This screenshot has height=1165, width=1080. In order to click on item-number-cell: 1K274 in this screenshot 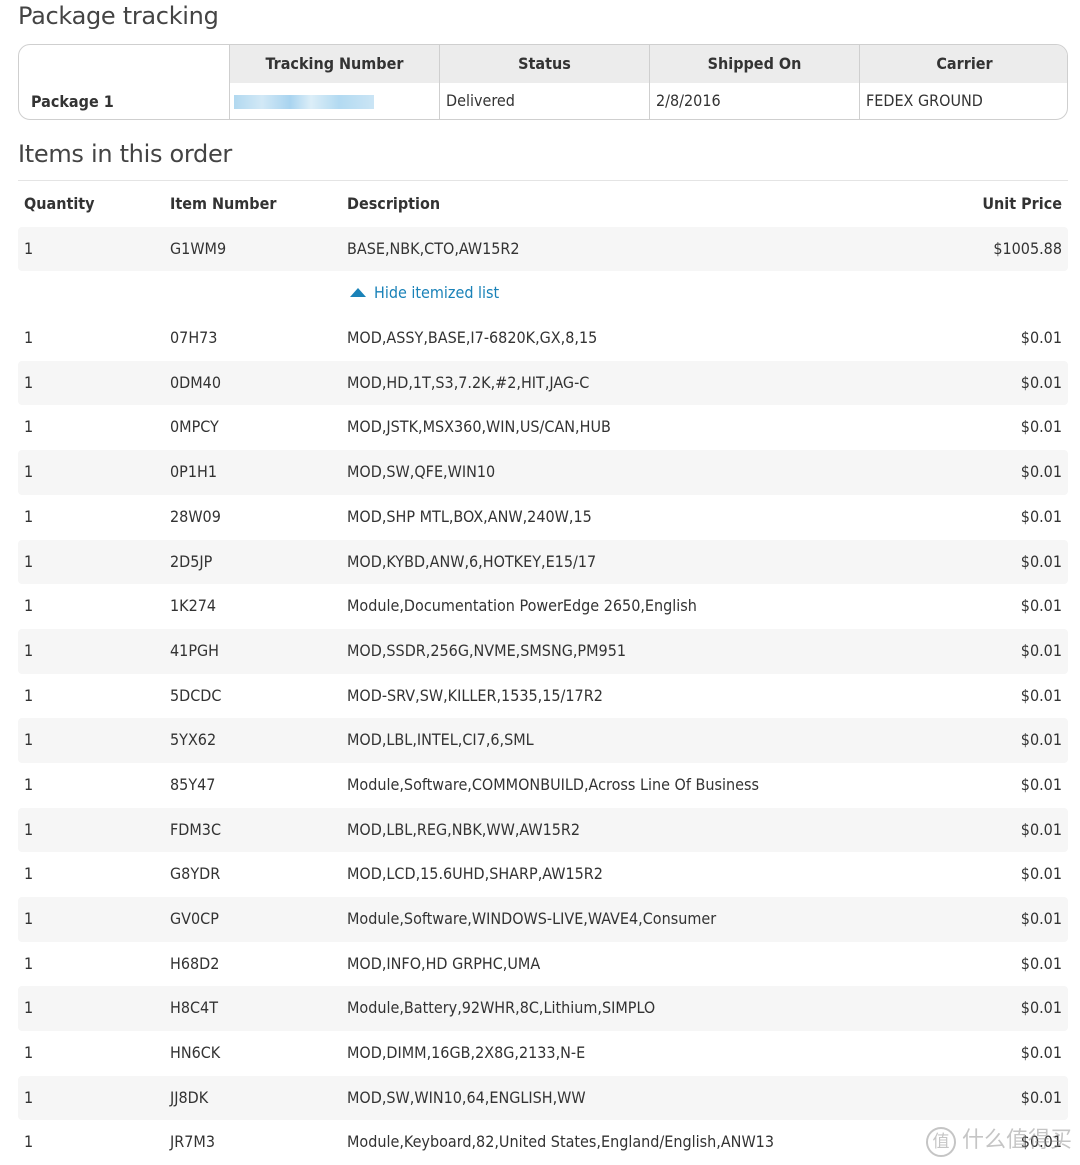, I will do `click(193, 606)`.